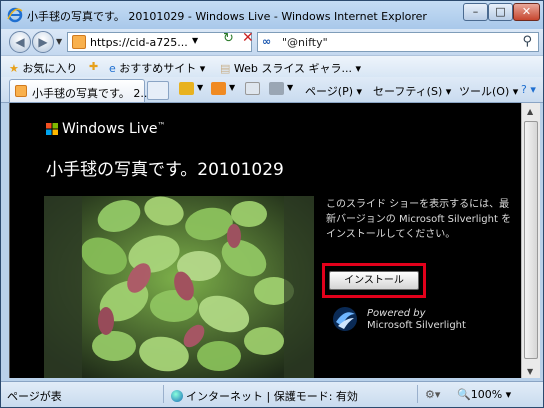  What do you see at coordinates (464, 394) in the screenshot?
I see `zoom-icon: 🔍` at bounding box center [464, 394].